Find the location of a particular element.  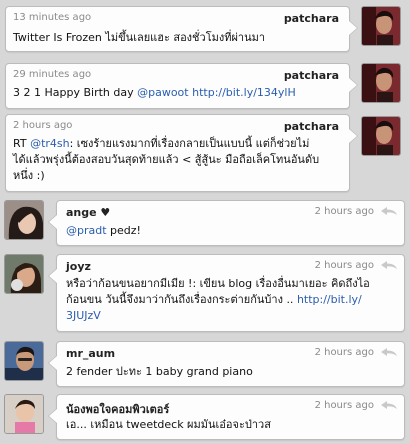

tweet-item: ange ♥ 2 hours ago @pradt pedz! is located at coordinates (205, 224).